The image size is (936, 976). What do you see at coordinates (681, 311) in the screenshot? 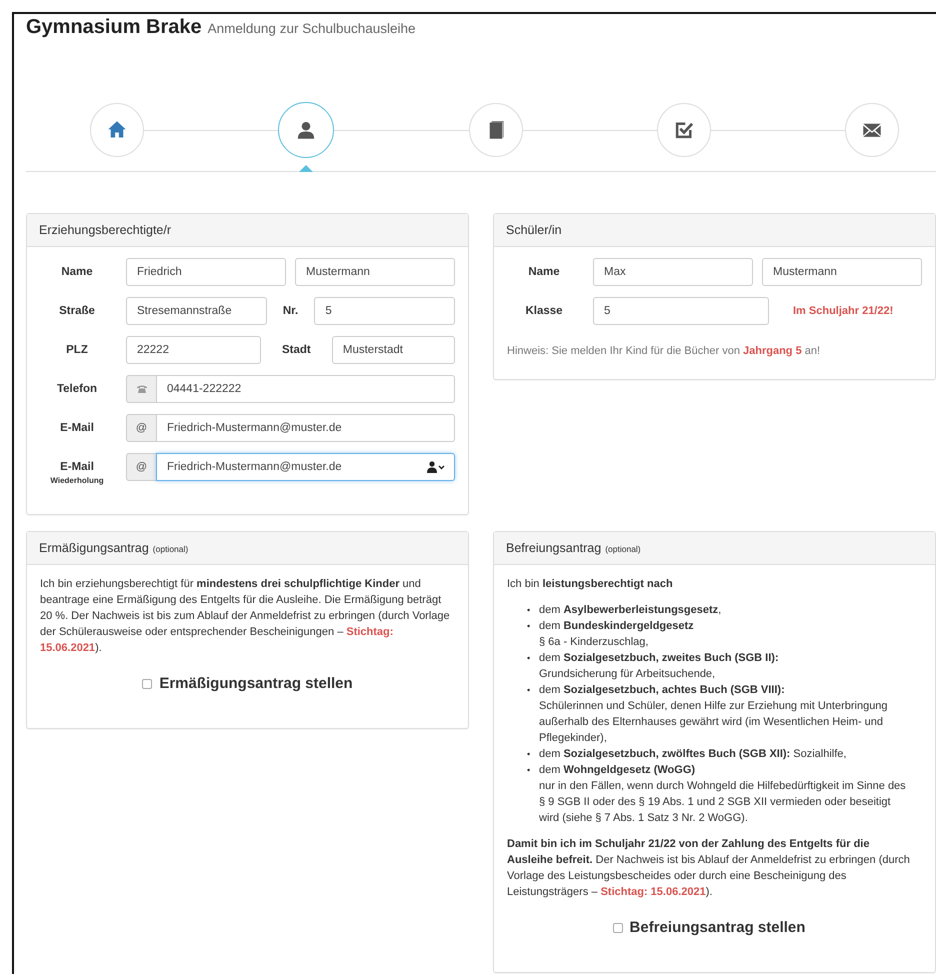
I see `class-field: 5` at bounding box center [681, 311].